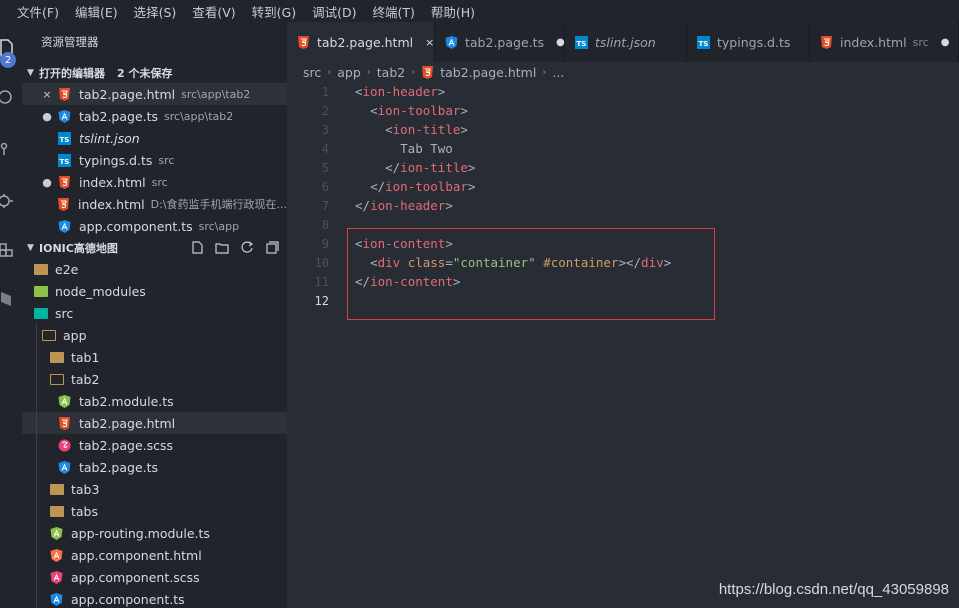 This screenshot has height=608, width=959. What do you see at coordinates (391, 72) in the screenshot?
I see `breadcrumb-item: tab2` at bounding box center [391, 72].